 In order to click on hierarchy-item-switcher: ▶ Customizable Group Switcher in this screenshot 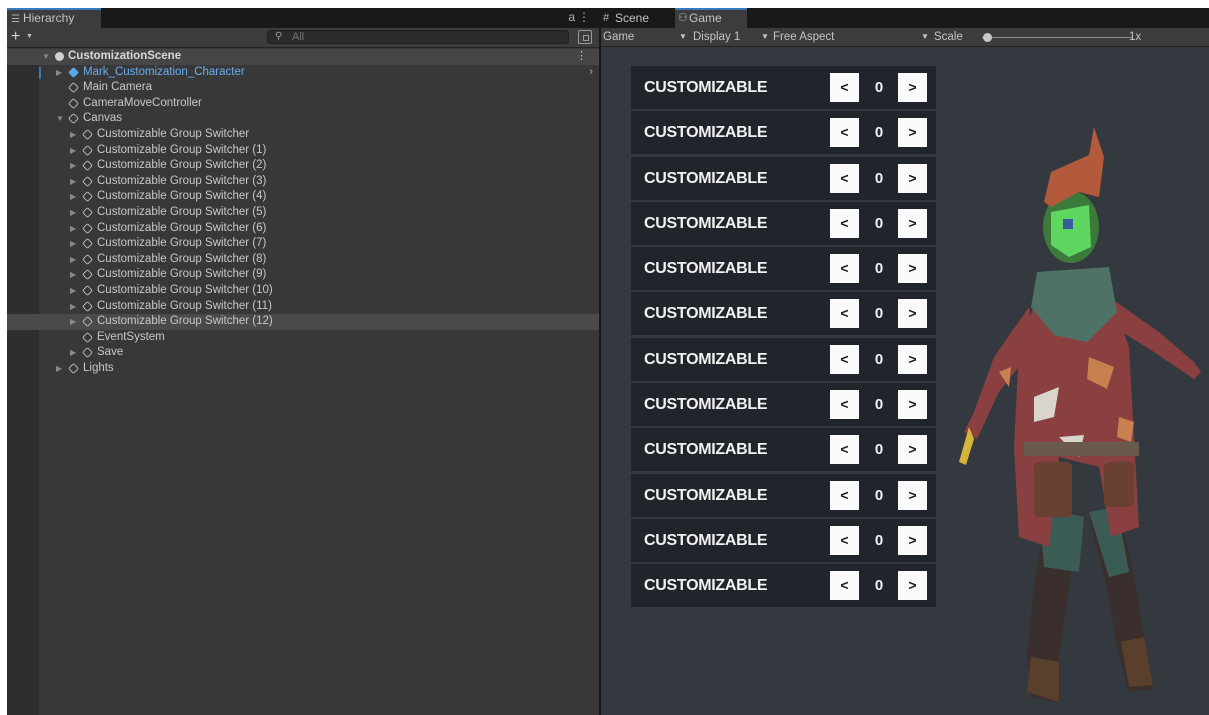, I will do `click(303, 135)`.